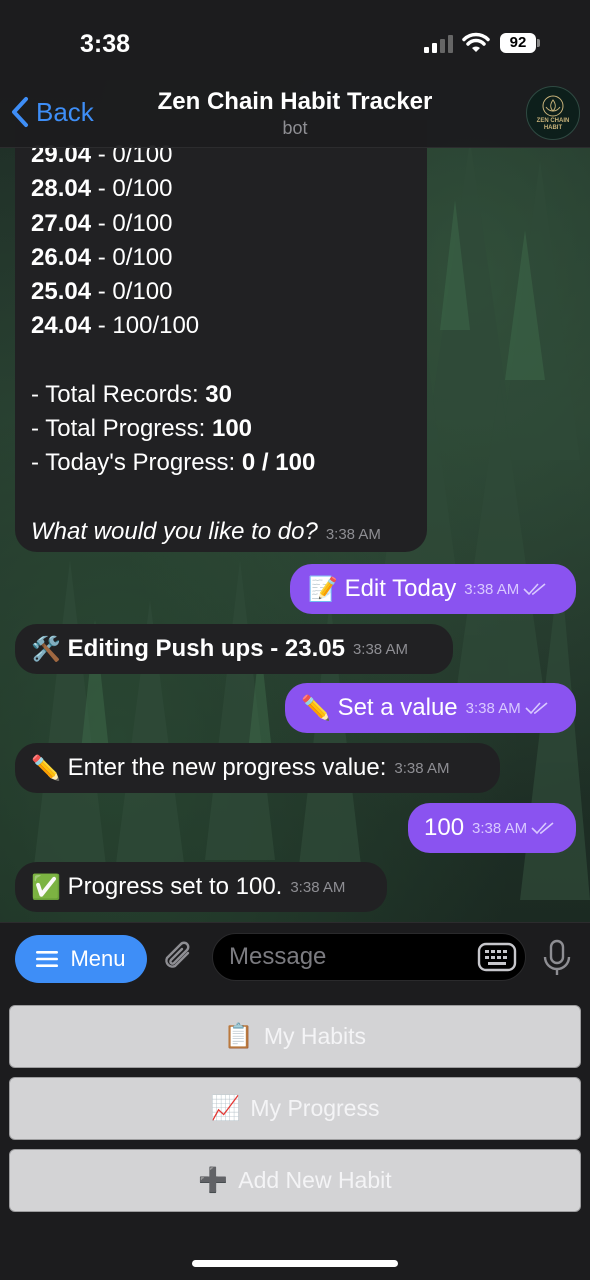 The image size is (590, 1280). Describe the element at coordinates (105, 44) in the screenshot. I see `status-time: 3:38` at that location.